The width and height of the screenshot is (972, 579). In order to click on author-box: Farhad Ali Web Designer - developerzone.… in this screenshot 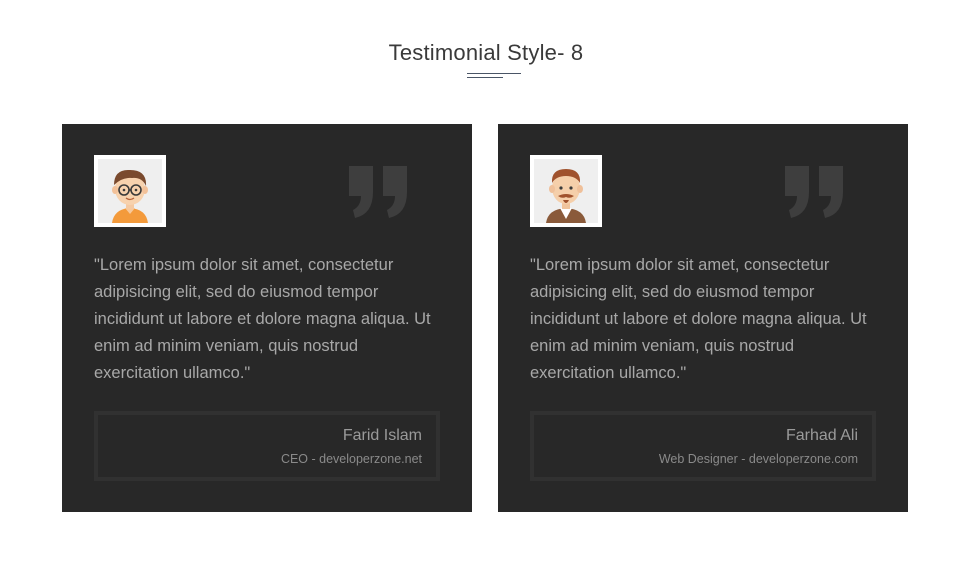, I will do `click(703, 446)`.